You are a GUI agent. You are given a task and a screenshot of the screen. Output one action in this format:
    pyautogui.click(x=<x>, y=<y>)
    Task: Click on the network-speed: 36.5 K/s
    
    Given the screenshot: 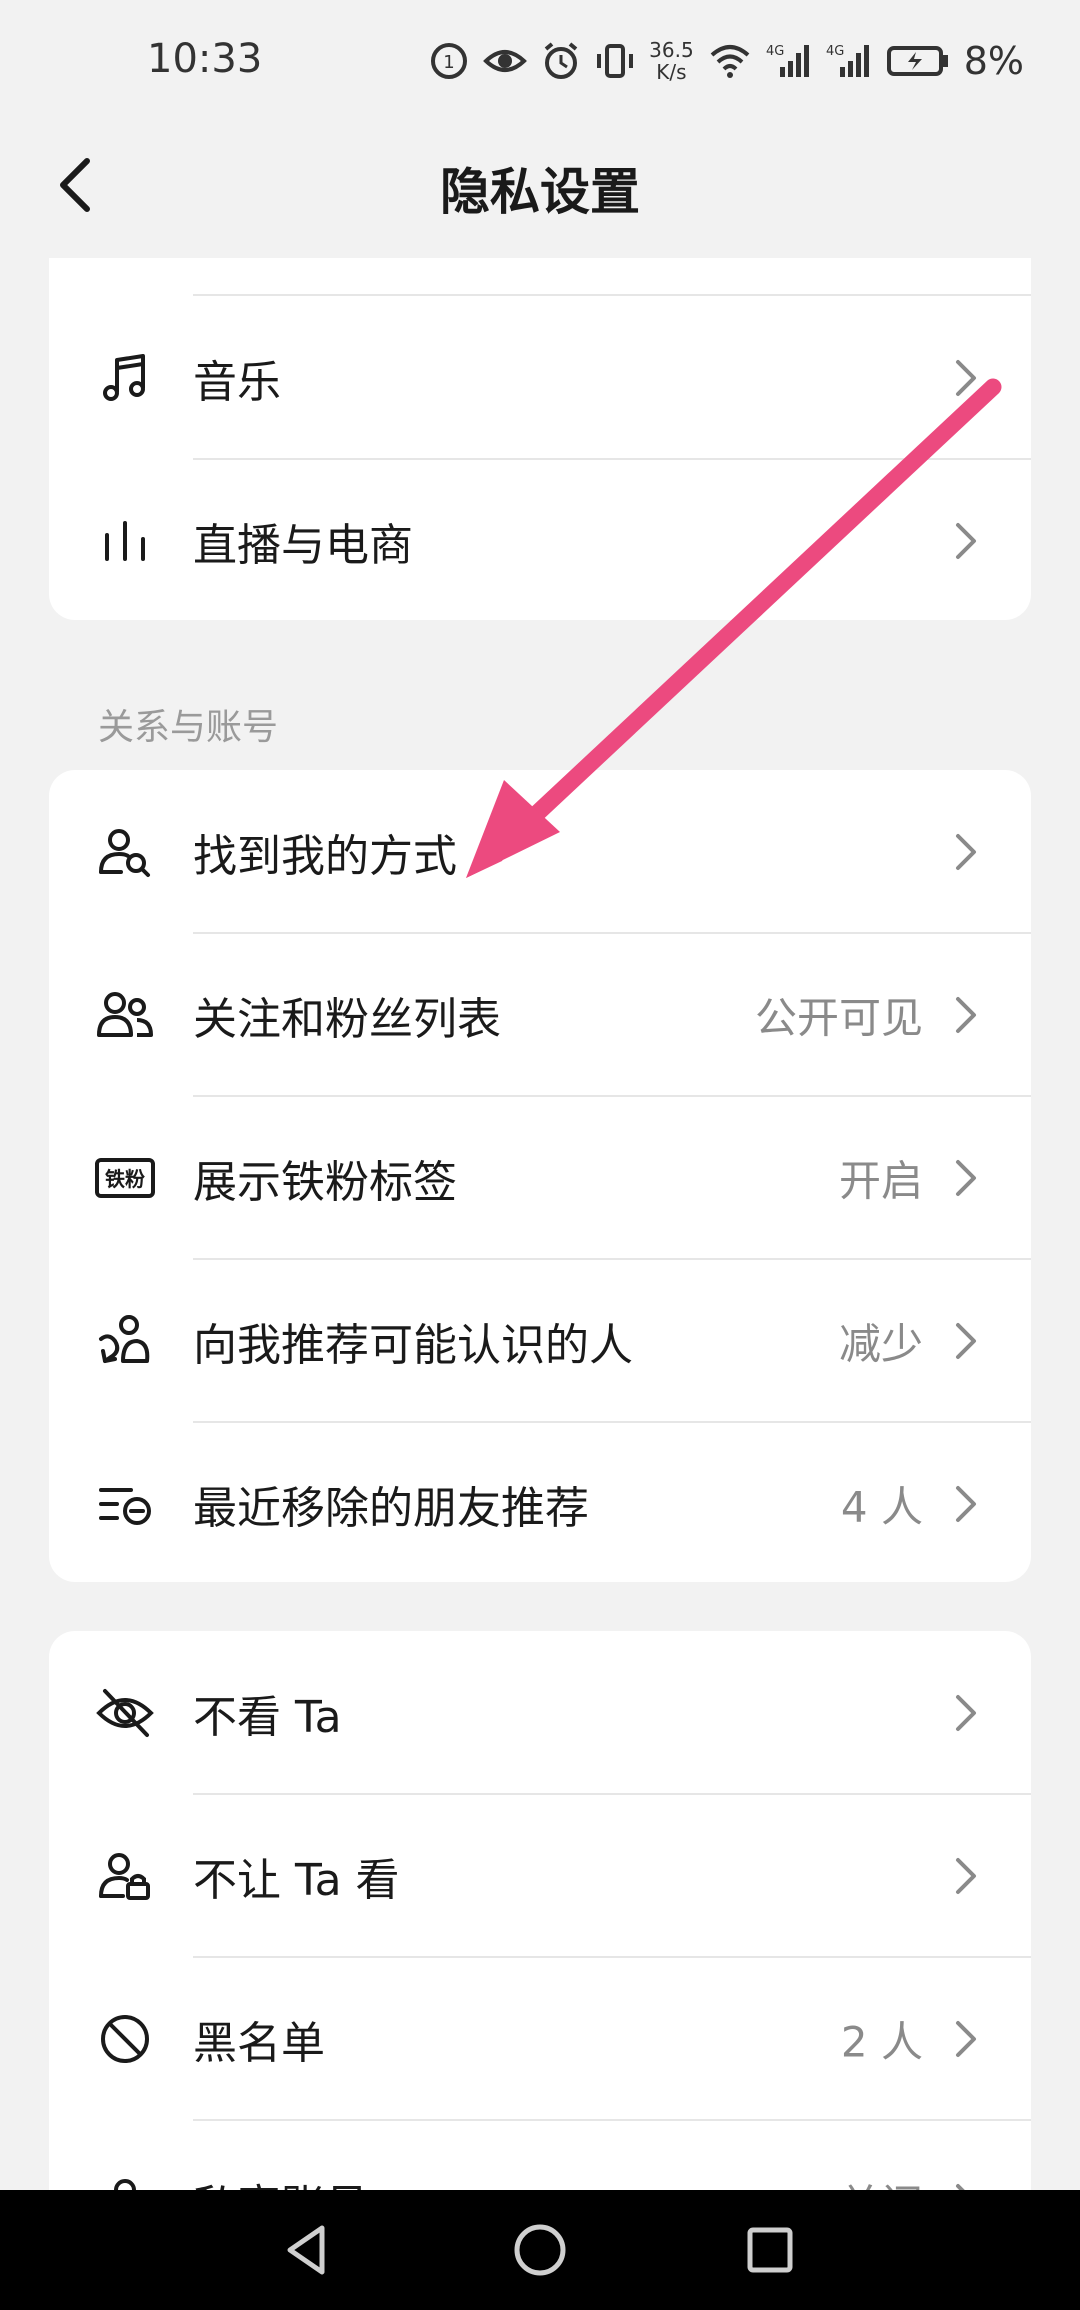 What is the action you would take?
    pyautogui.click(x=671, y=61)
    